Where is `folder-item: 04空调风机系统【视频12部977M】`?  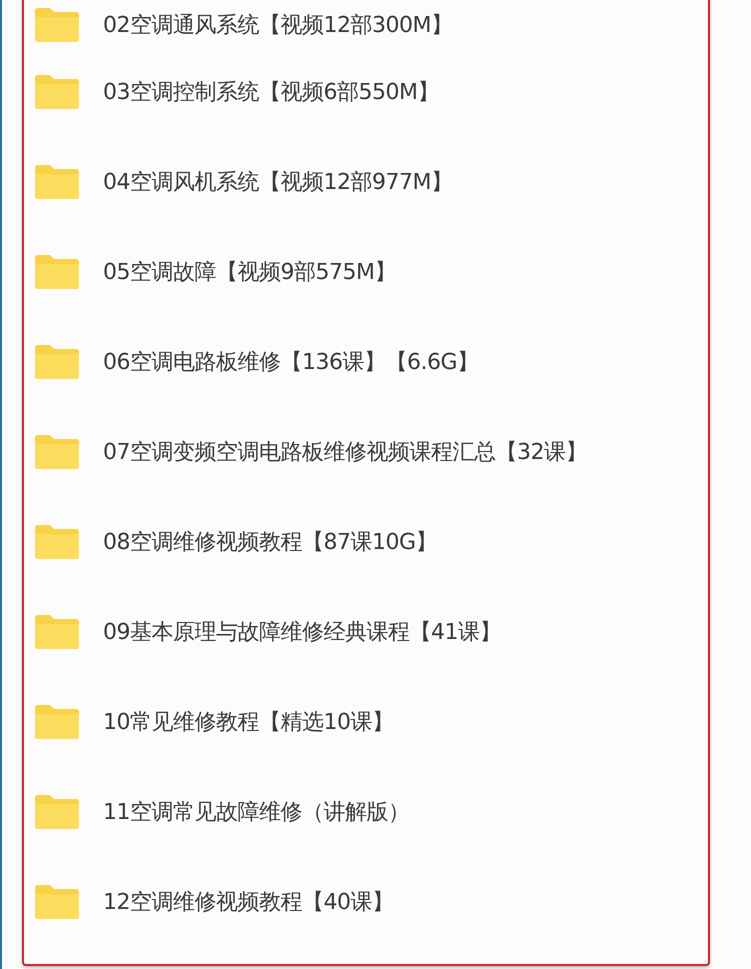
folder-item: 04空调风机系统【视频12部977M】 is located at coordinates (366, 182).